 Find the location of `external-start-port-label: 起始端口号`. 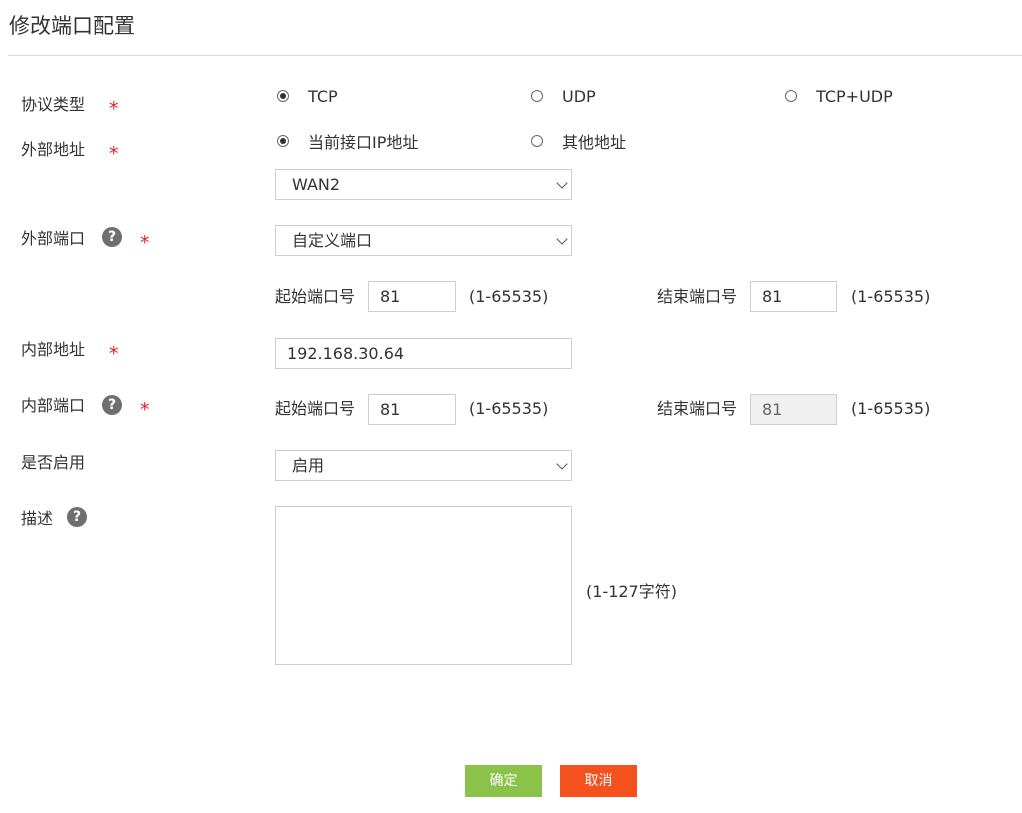

external-start-port-label: 起始端口号 is located at coordinates (315, 296).